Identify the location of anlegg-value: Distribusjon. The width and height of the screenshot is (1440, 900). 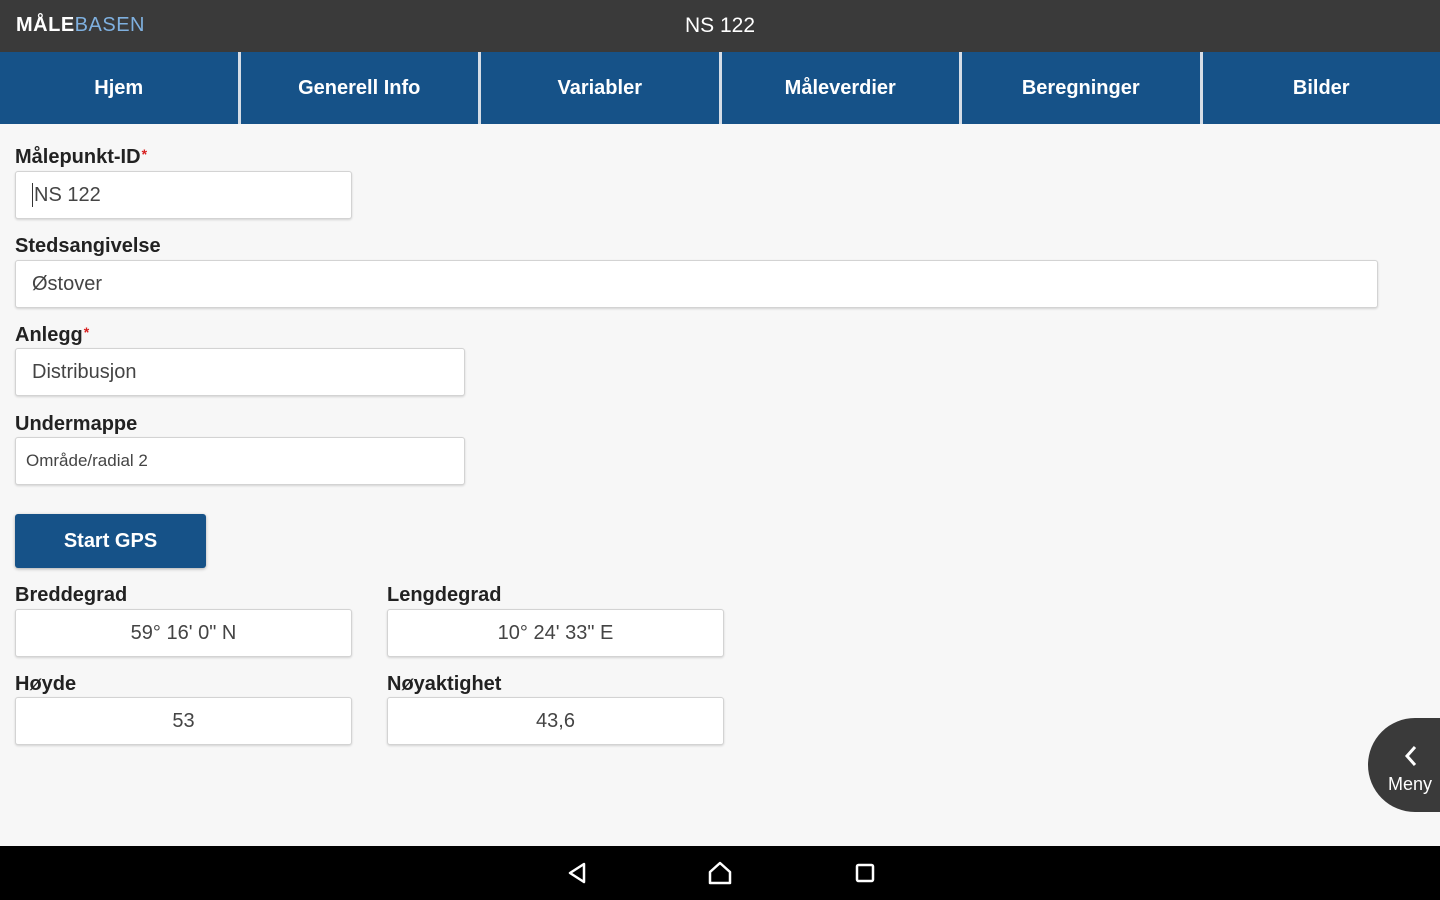
(84, 371).